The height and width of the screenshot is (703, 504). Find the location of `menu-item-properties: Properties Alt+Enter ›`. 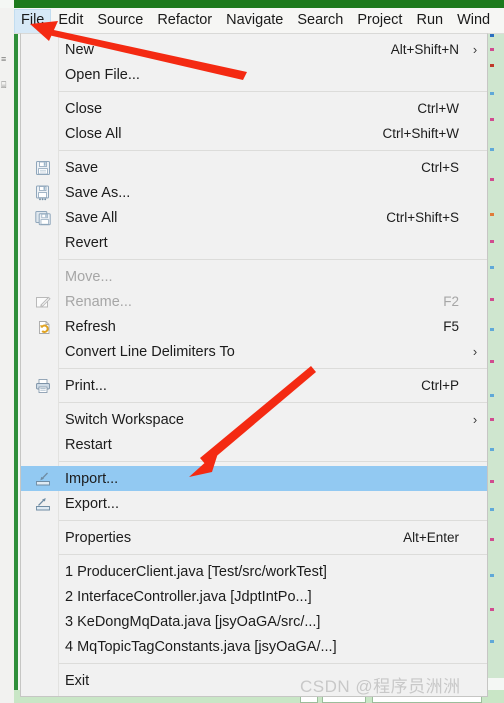

menu-item-properties: Properties Alt+Enter › is located at coordinates (254, 537).